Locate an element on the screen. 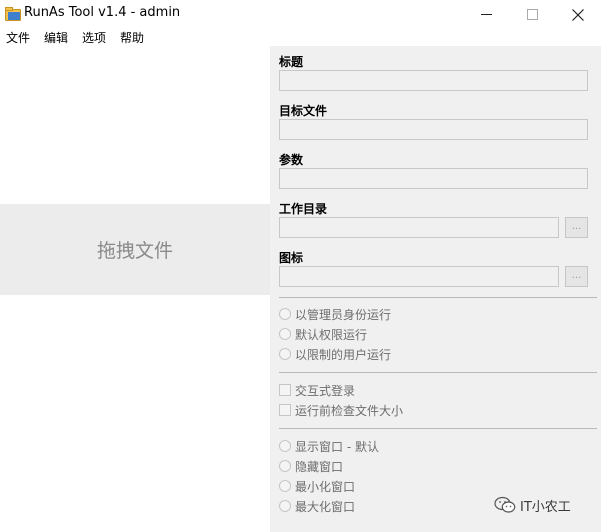  radio-label: 以管理员身份运行 is located at coordinates (343, 314).